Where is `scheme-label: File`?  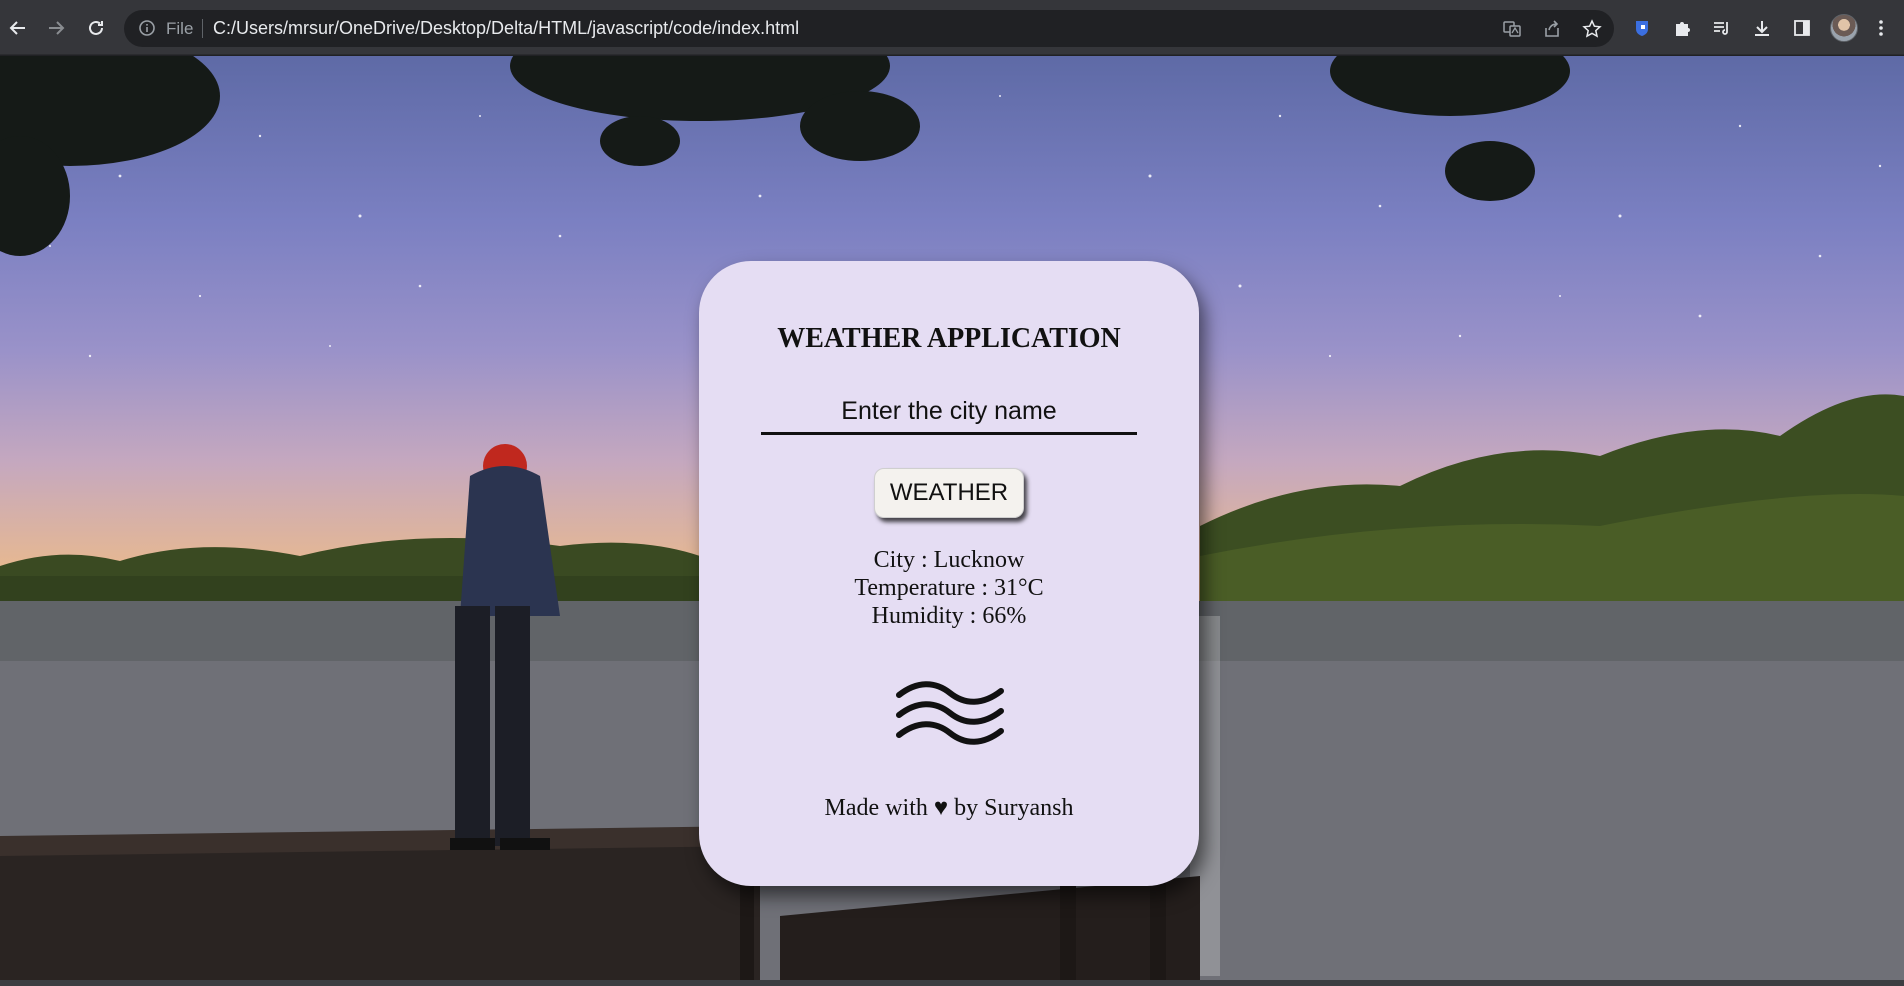 scheme-label: File is located at coordinates (180, 28).